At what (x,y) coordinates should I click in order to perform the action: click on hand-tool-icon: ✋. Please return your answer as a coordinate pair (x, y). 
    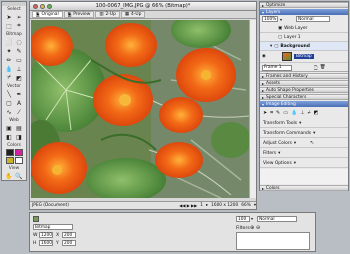
    Looking at the image, I should click on (9, 176).